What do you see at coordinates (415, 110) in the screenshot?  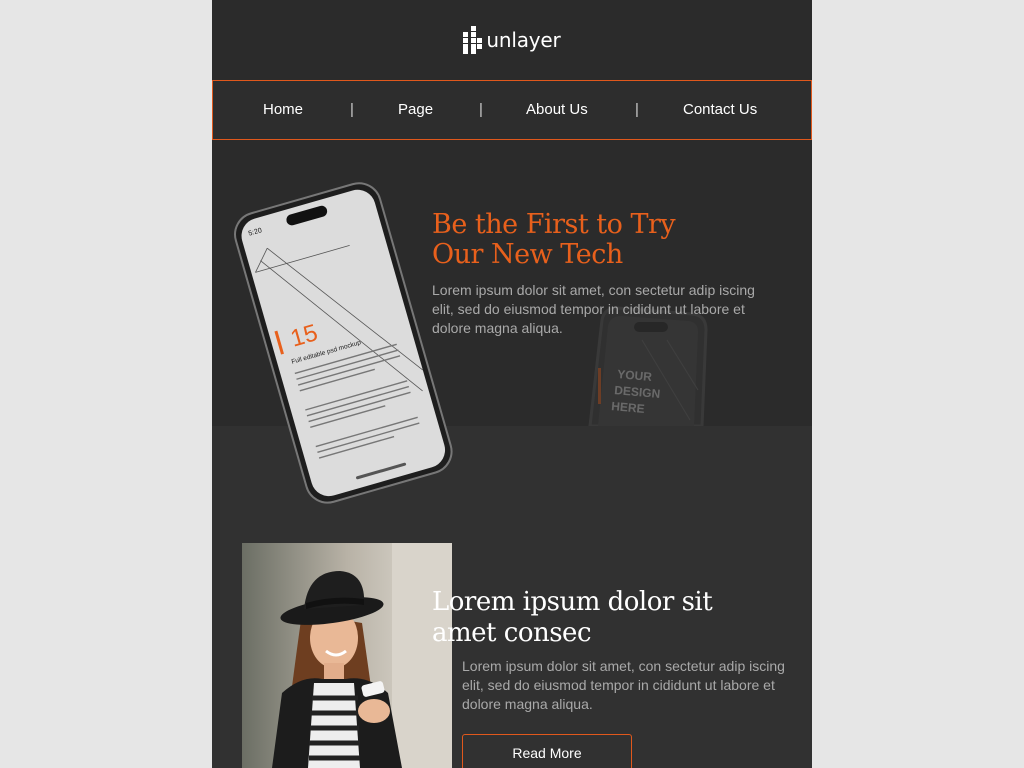 I see `nav-item-page: Page` at bounding box center [415, 110].